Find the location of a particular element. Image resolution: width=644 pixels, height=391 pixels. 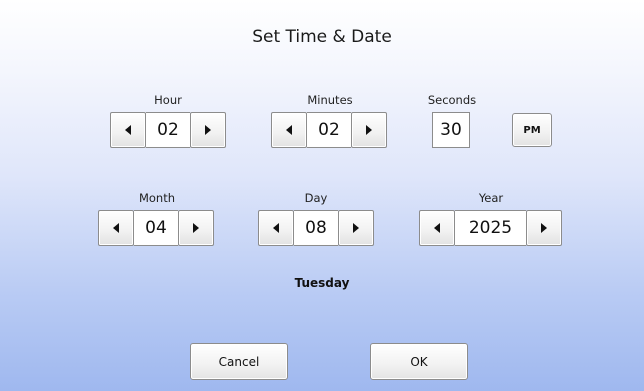

month-label: Month is located at coordinates (157, 198).